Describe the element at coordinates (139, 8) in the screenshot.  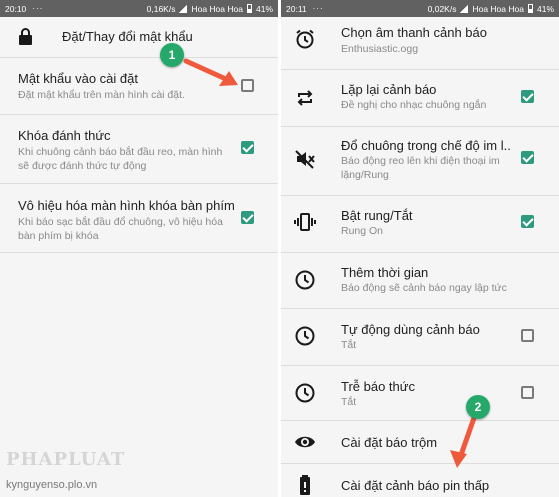
I see `status-bar: 20:10 ··· 0,16K/s Hoa Hoa Hoa 41%` at that location.